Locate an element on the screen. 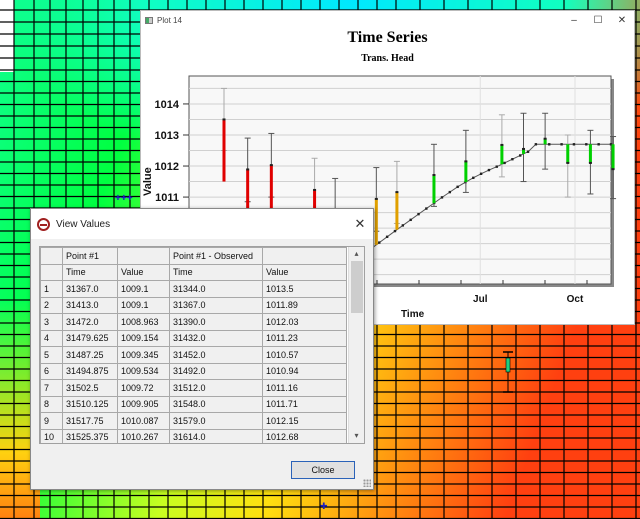  table-row-cell: 9 is located at coordinates (51, 421).